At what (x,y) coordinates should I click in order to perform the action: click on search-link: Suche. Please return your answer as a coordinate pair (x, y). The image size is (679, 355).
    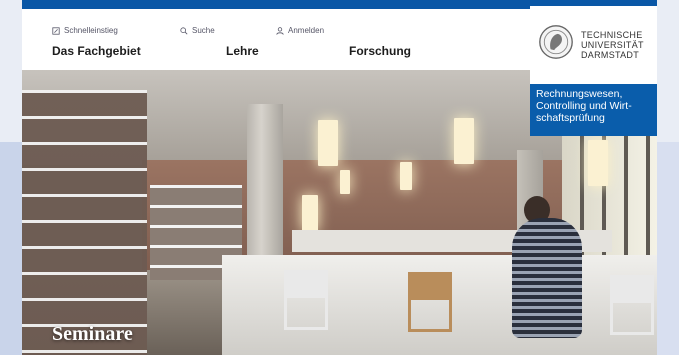
    Looking at the image, I should click on (197, 30).